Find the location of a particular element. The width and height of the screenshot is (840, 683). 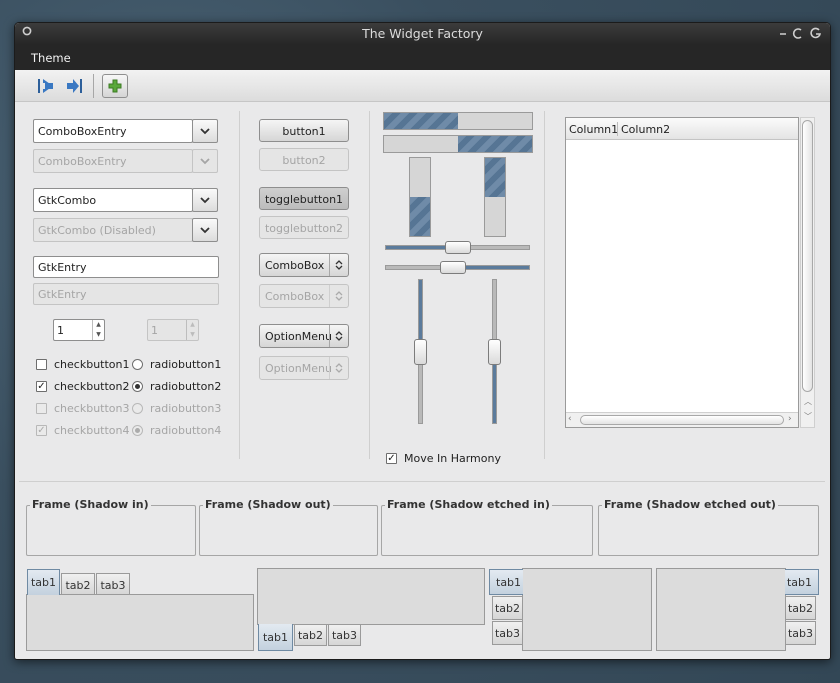

toolbar is located at coordinates (422, 86).